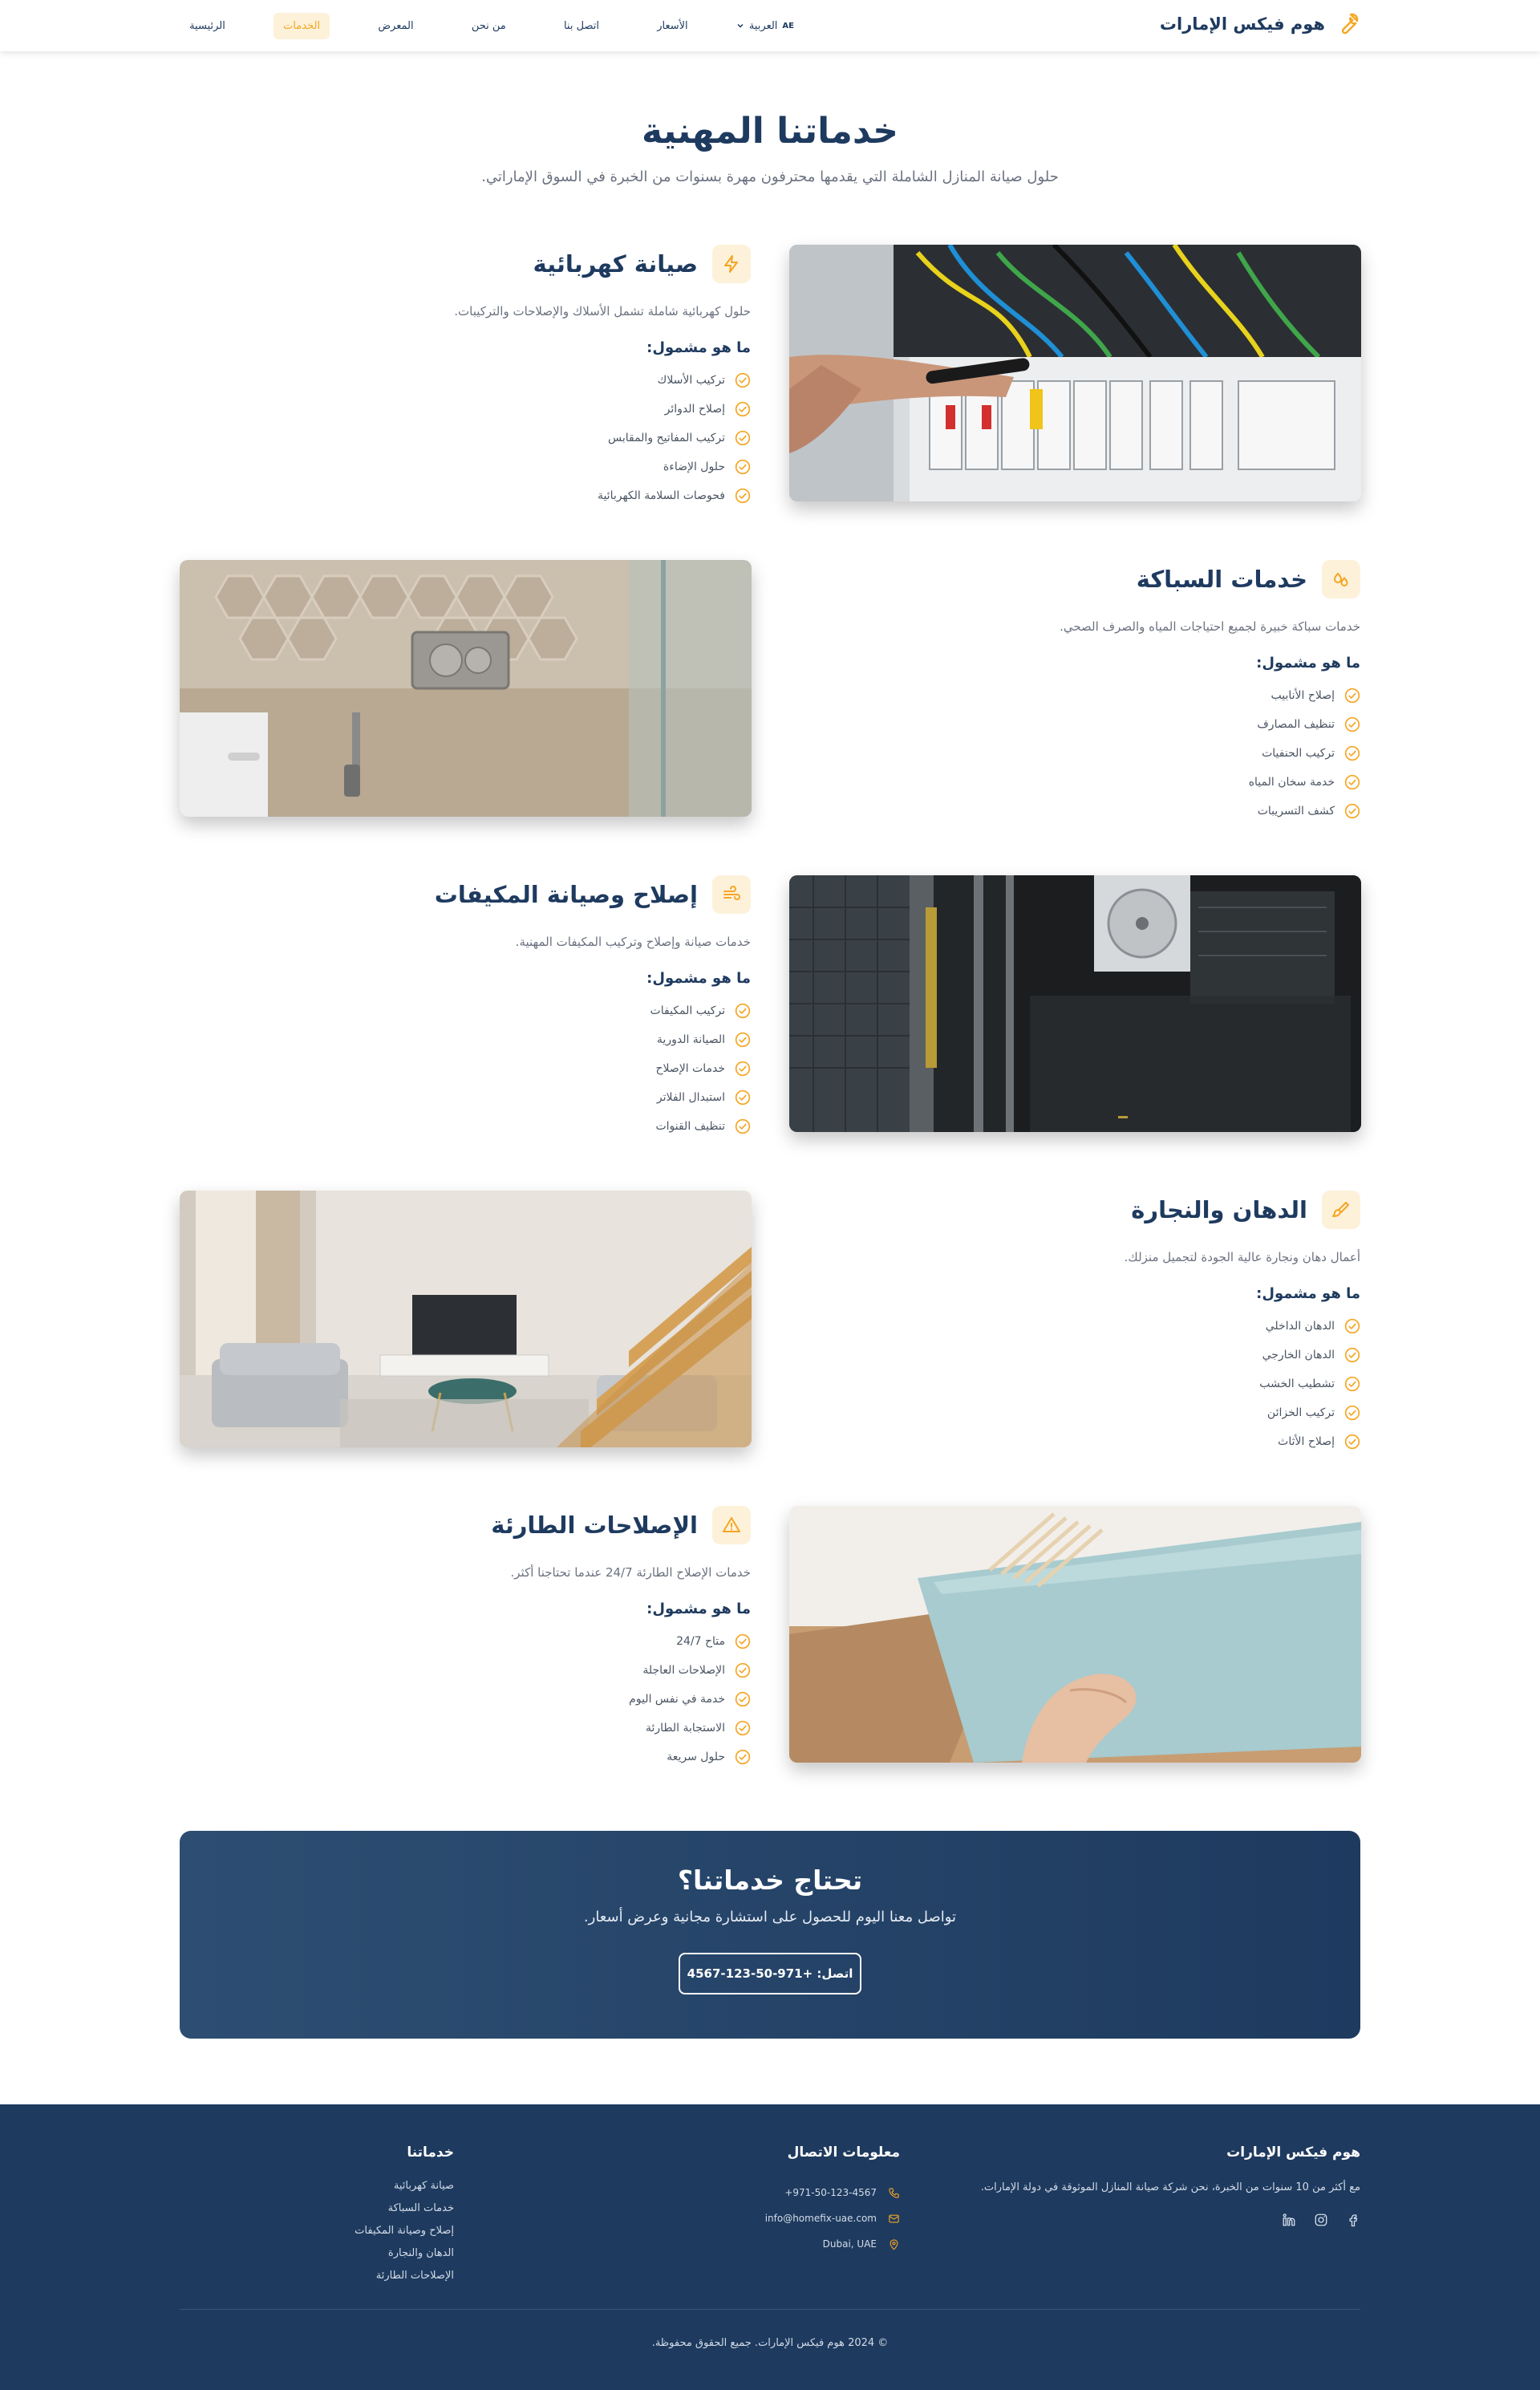 The width and height of the screenshot is (1540, 2390). What do you see at coordinates (395, 26) in the screenshot?
I see `nav-gallery: المعرض` at bounding box center [395, 26].